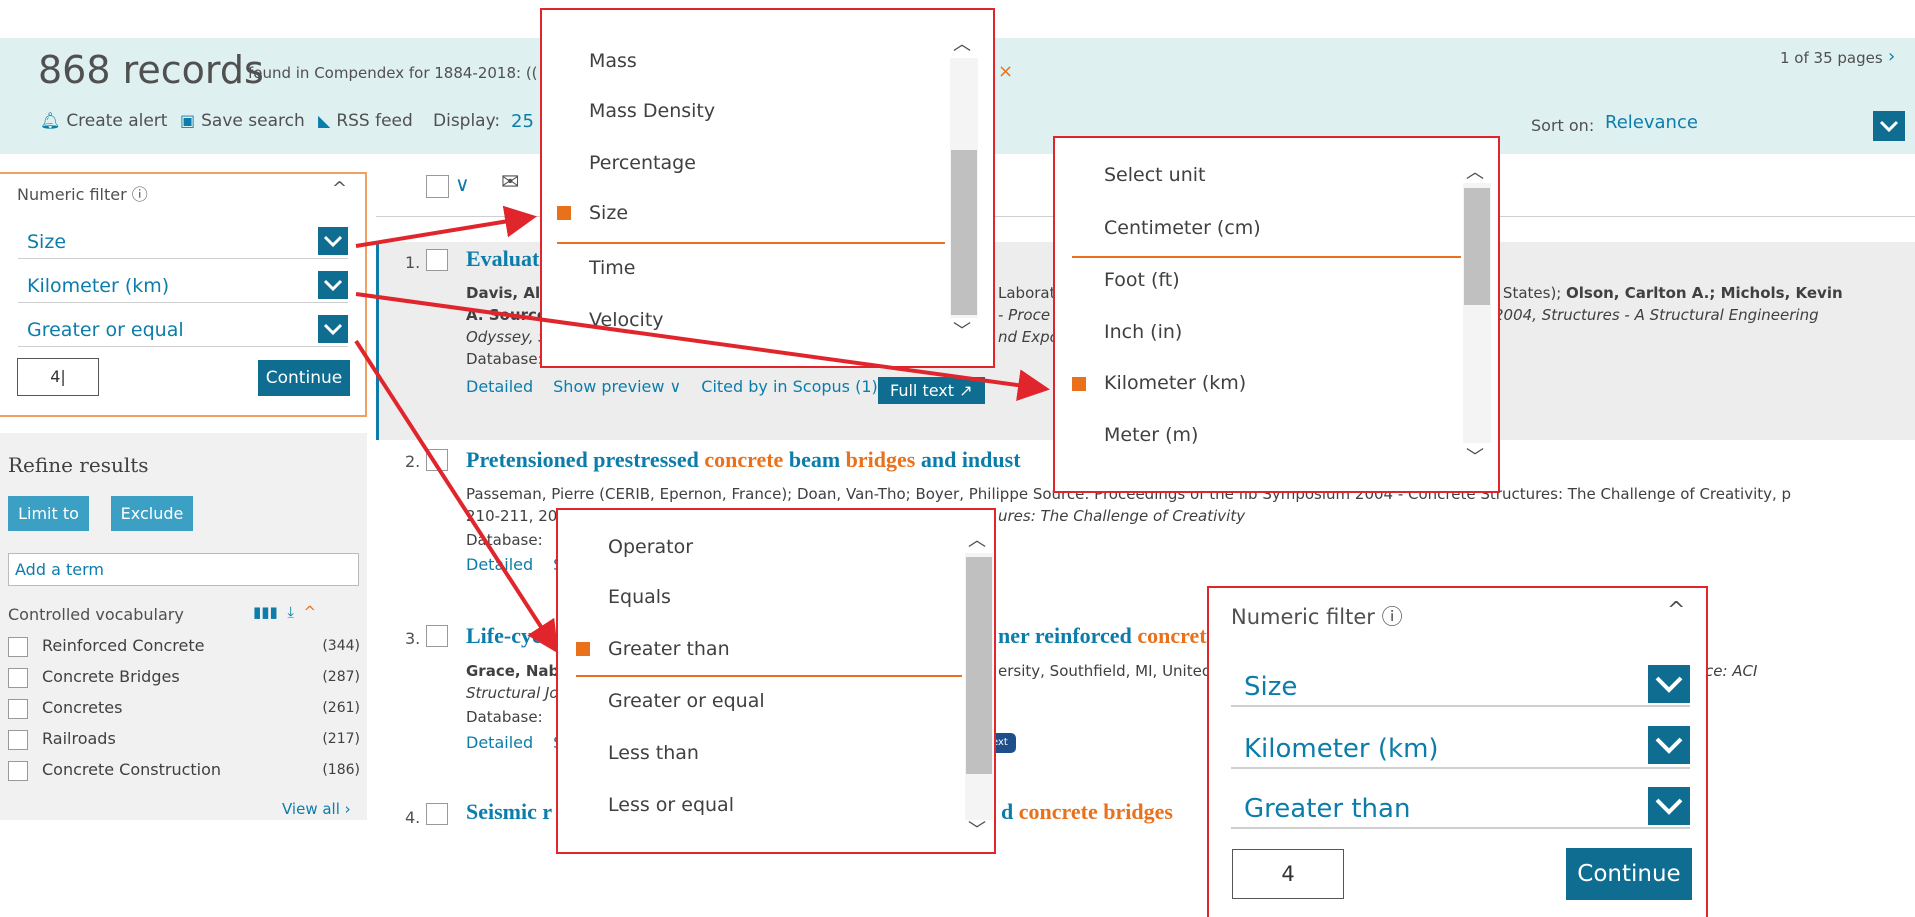 Image resolution: width=1915 pixels, height=917 pixels. I want to click on result-authors: Grace, Nab, so click(512, 671).